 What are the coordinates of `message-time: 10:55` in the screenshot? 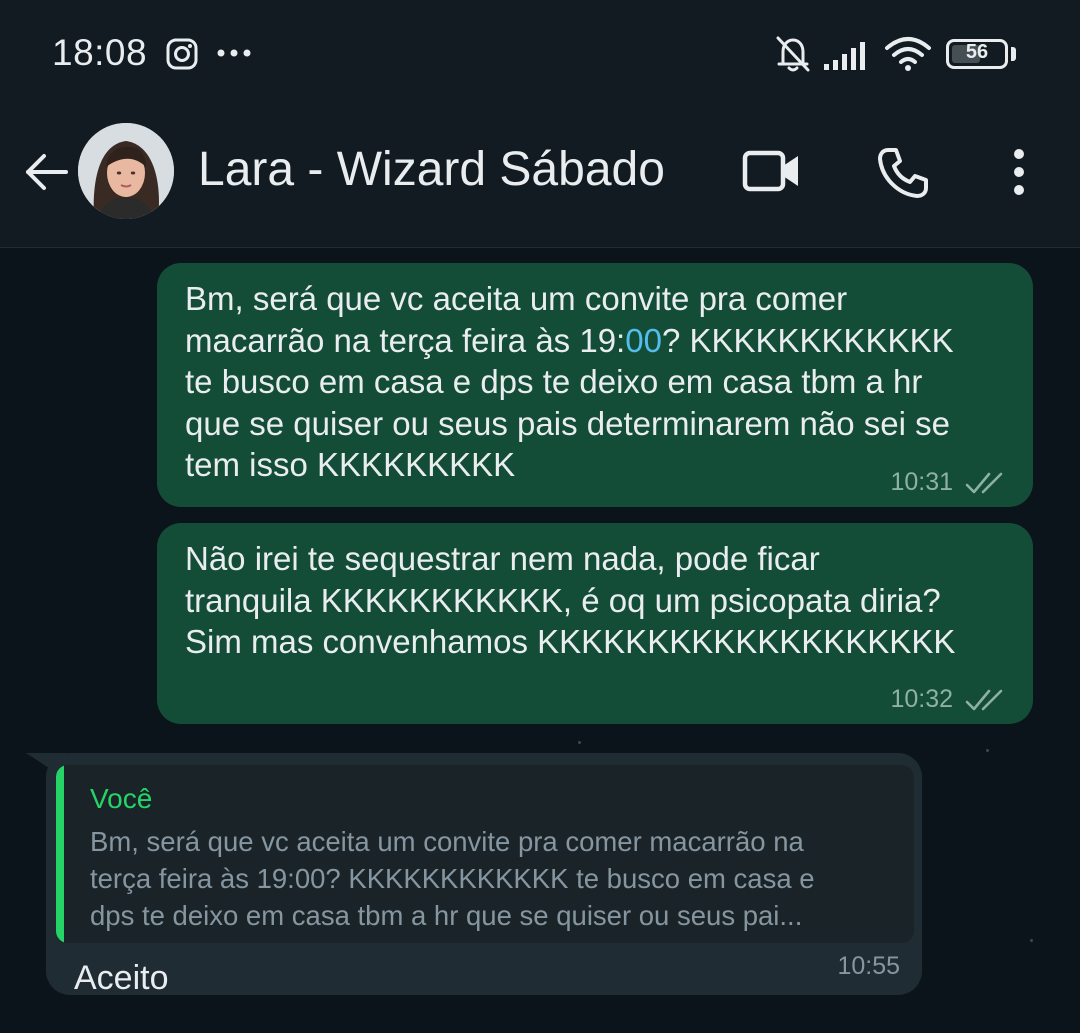 It's located at (868, 966).